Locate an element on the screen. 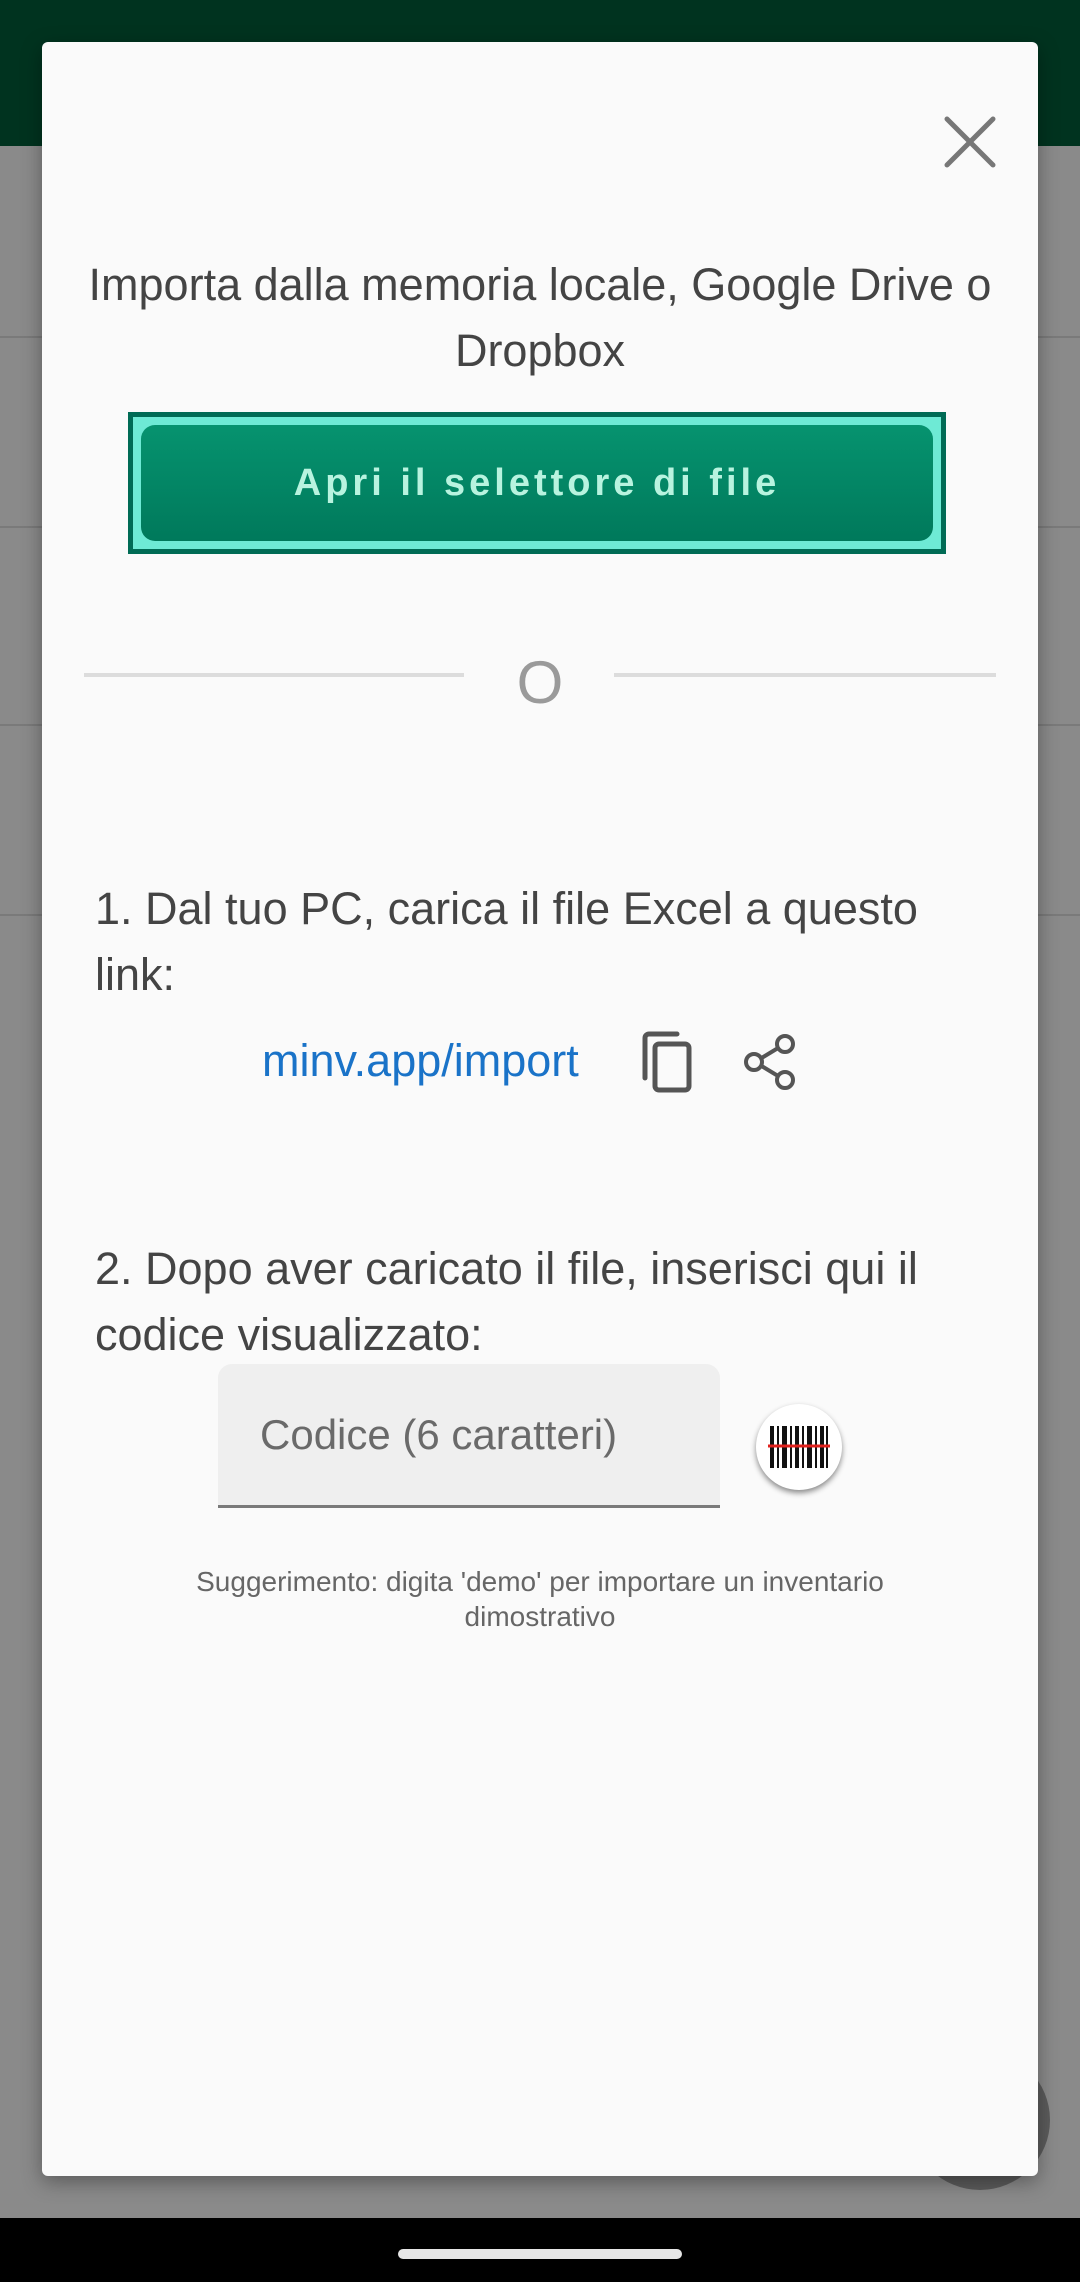 Image resolution: width=1080 pixels, height=2282 pixels. system-nav-bar is located at coordinates (540, 2250).